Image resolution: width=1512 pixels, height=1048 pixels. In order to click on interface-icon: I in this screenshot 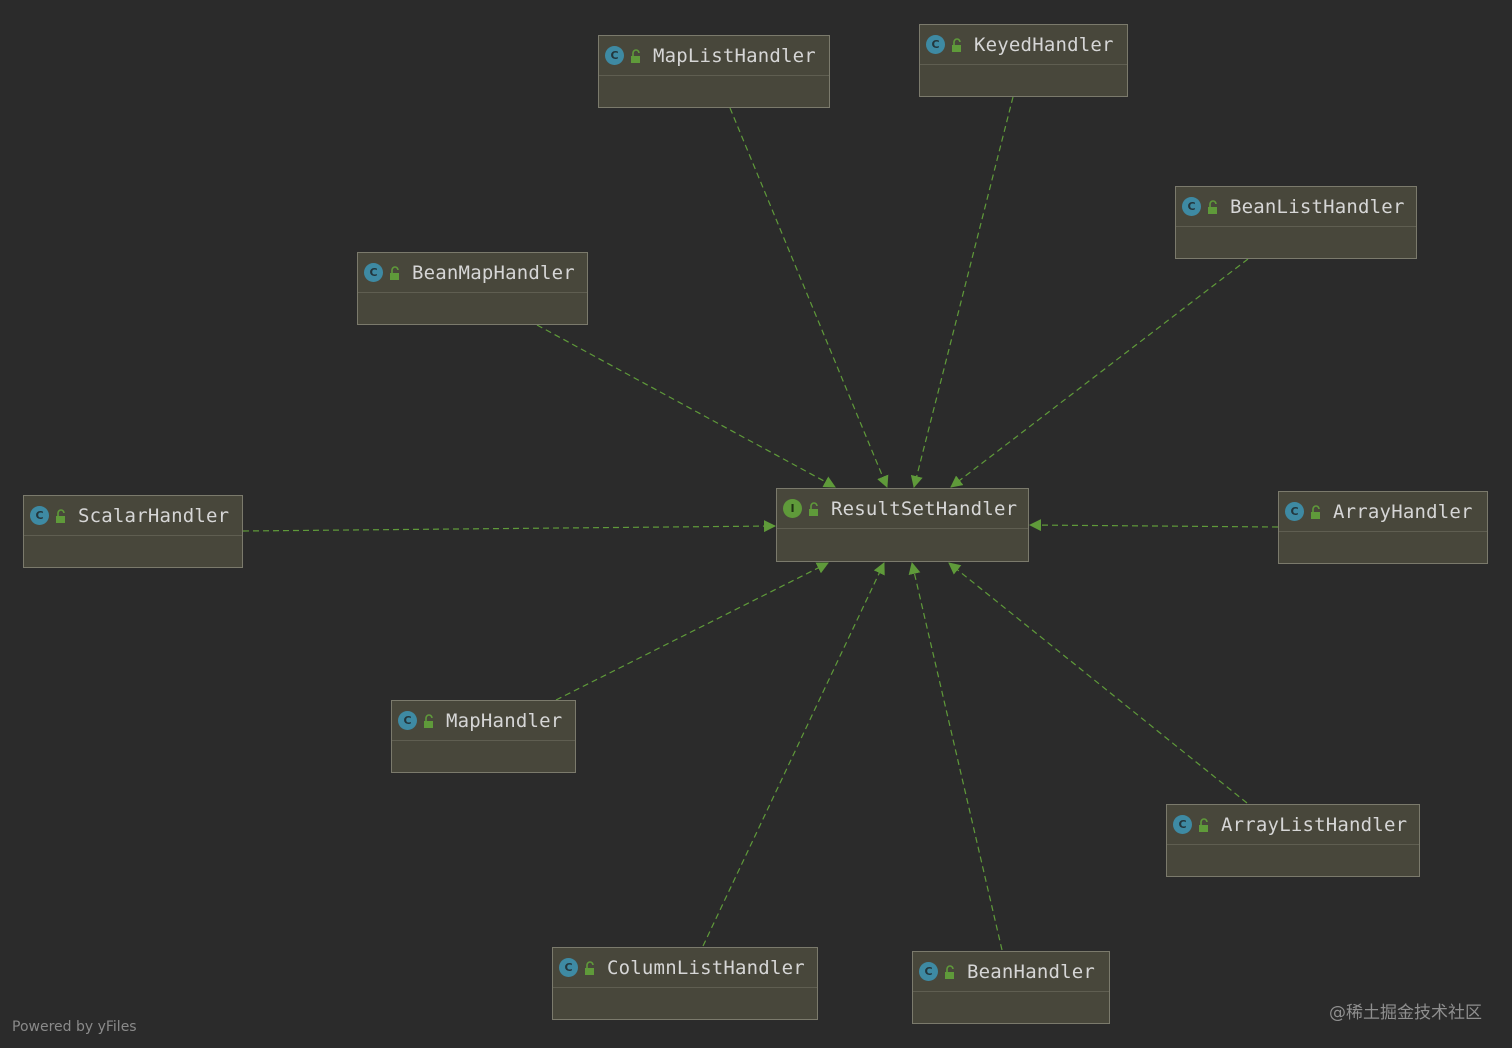, I will do `click(792, 508)`.